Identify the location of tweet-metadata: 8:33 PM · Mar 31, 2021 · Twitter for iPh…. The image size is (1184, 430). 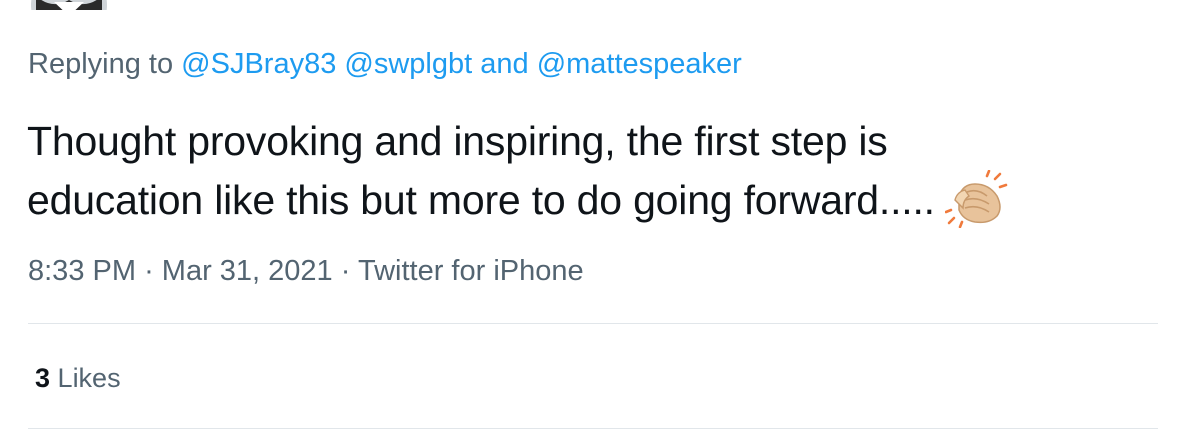
(306, 271).